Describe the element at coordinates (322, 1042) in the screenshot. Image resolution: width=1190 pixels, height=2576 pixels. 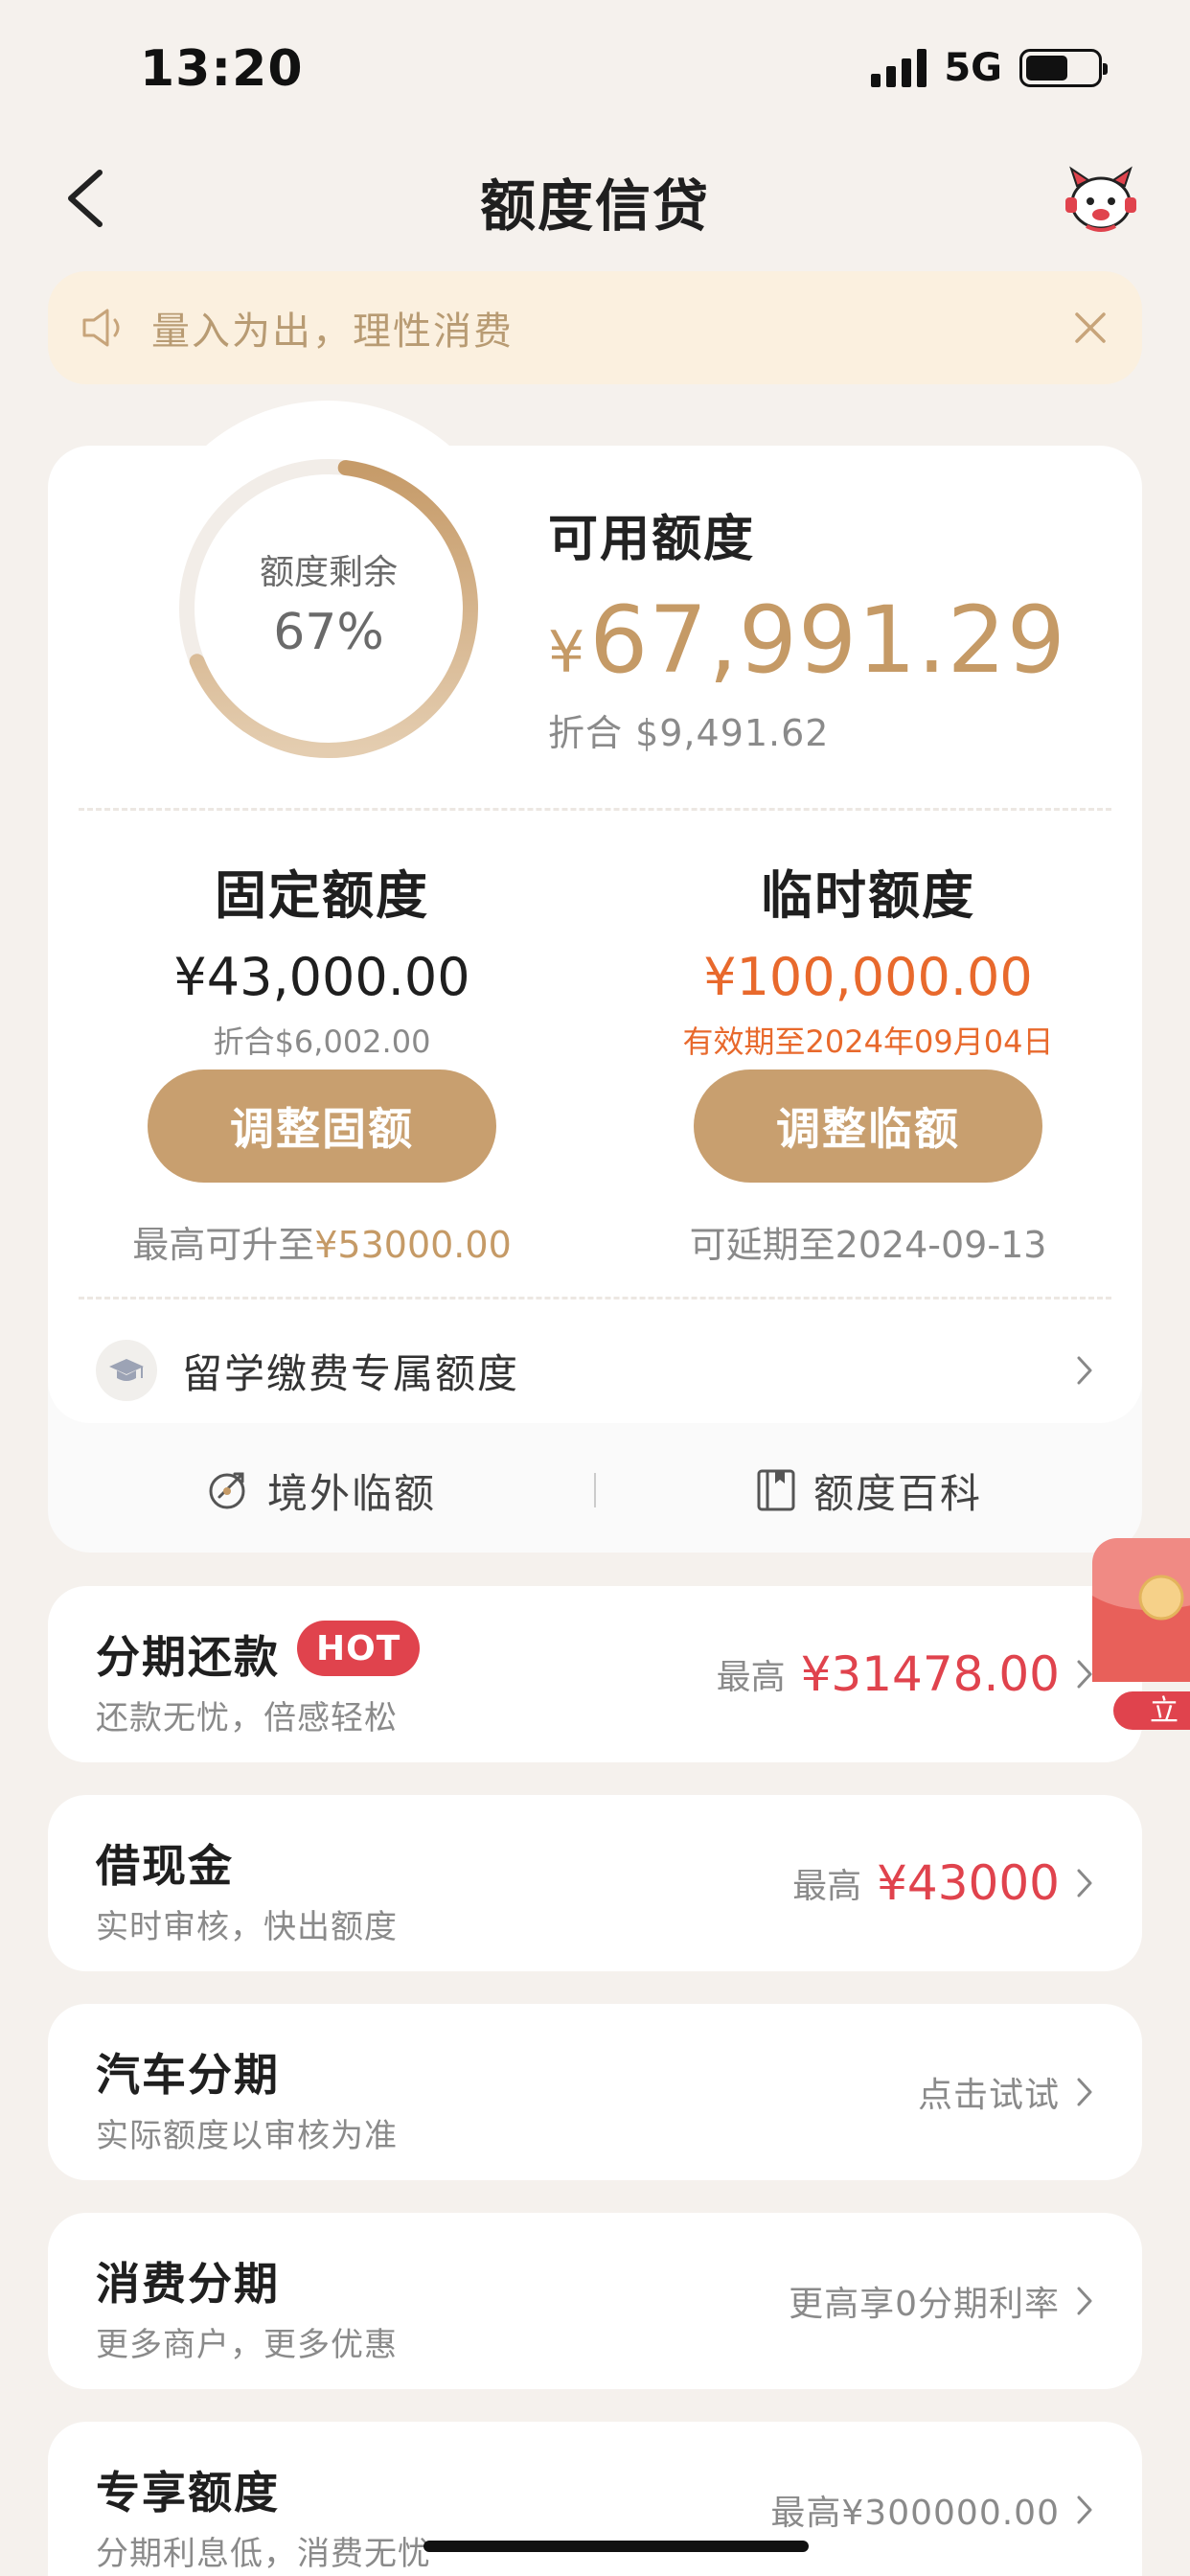
I see `fixed-equiv: 折合$6,002.00` at that location.